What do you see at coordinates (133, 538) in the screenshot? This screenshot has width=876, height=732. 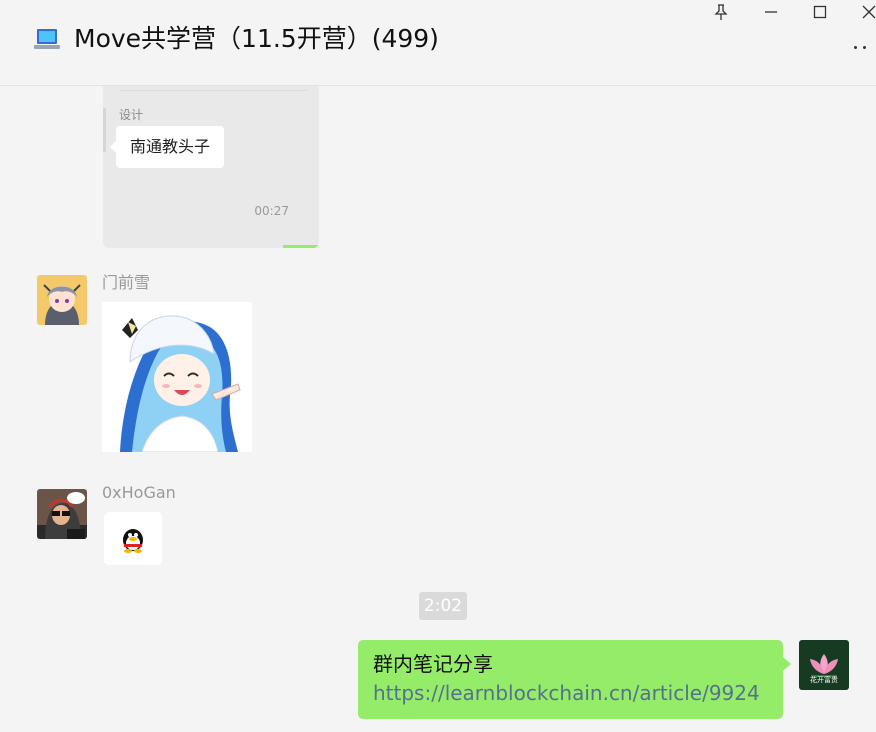 I see `qq-penguin-emoji` at bounding box center [133, 538].